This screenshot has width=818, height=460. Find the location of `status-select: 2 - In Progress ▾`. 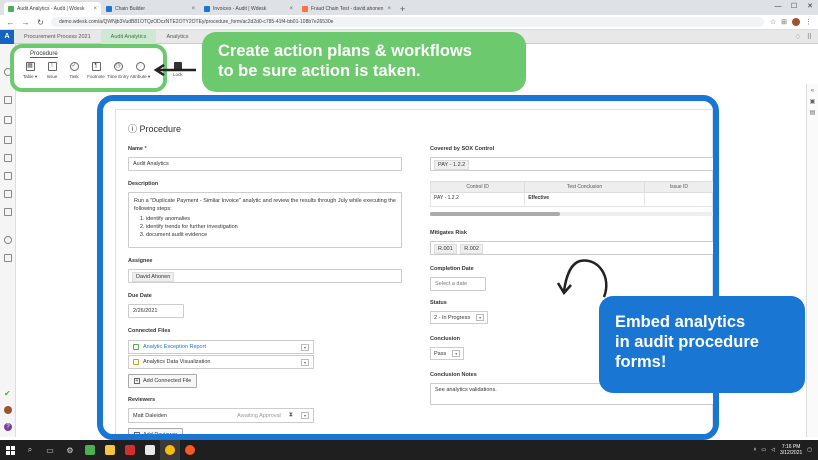

status-select: 2 - In Progress ▾ is located at coordinates (459, 317).